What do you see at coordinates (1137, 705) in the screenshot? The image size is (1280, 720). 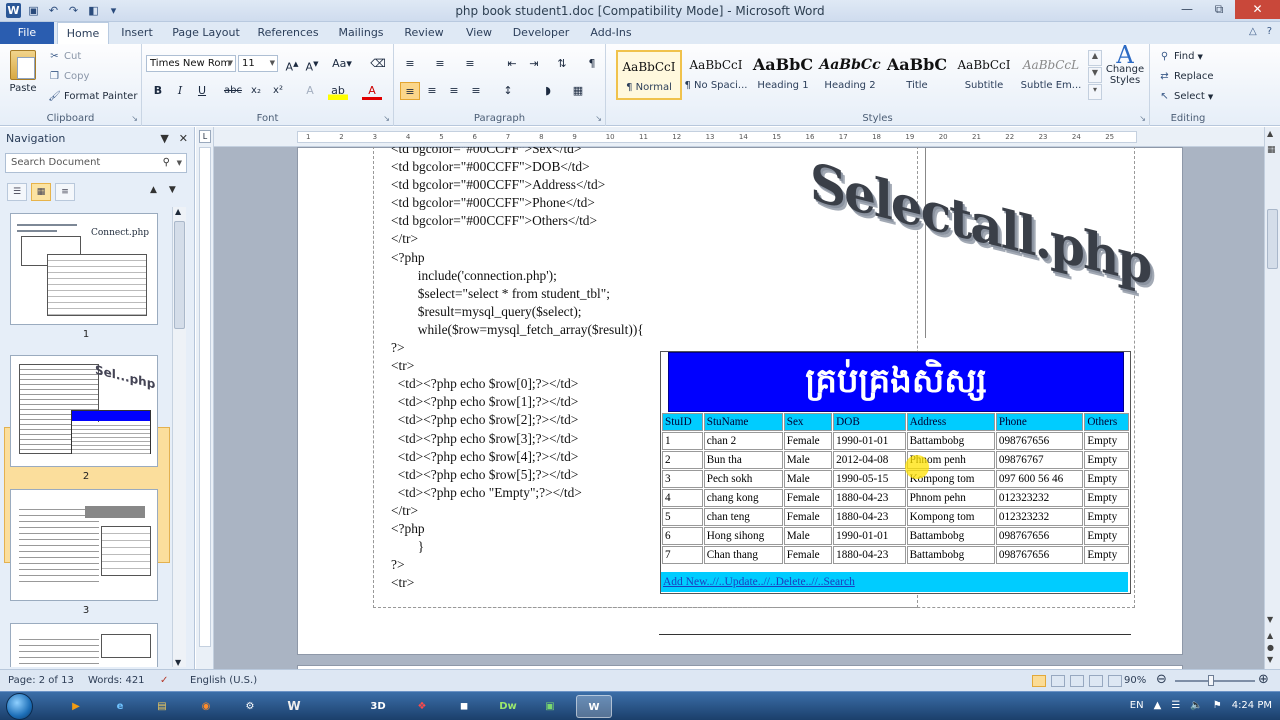 I see `language-bar: EN` at bounding box center [1137, 705].